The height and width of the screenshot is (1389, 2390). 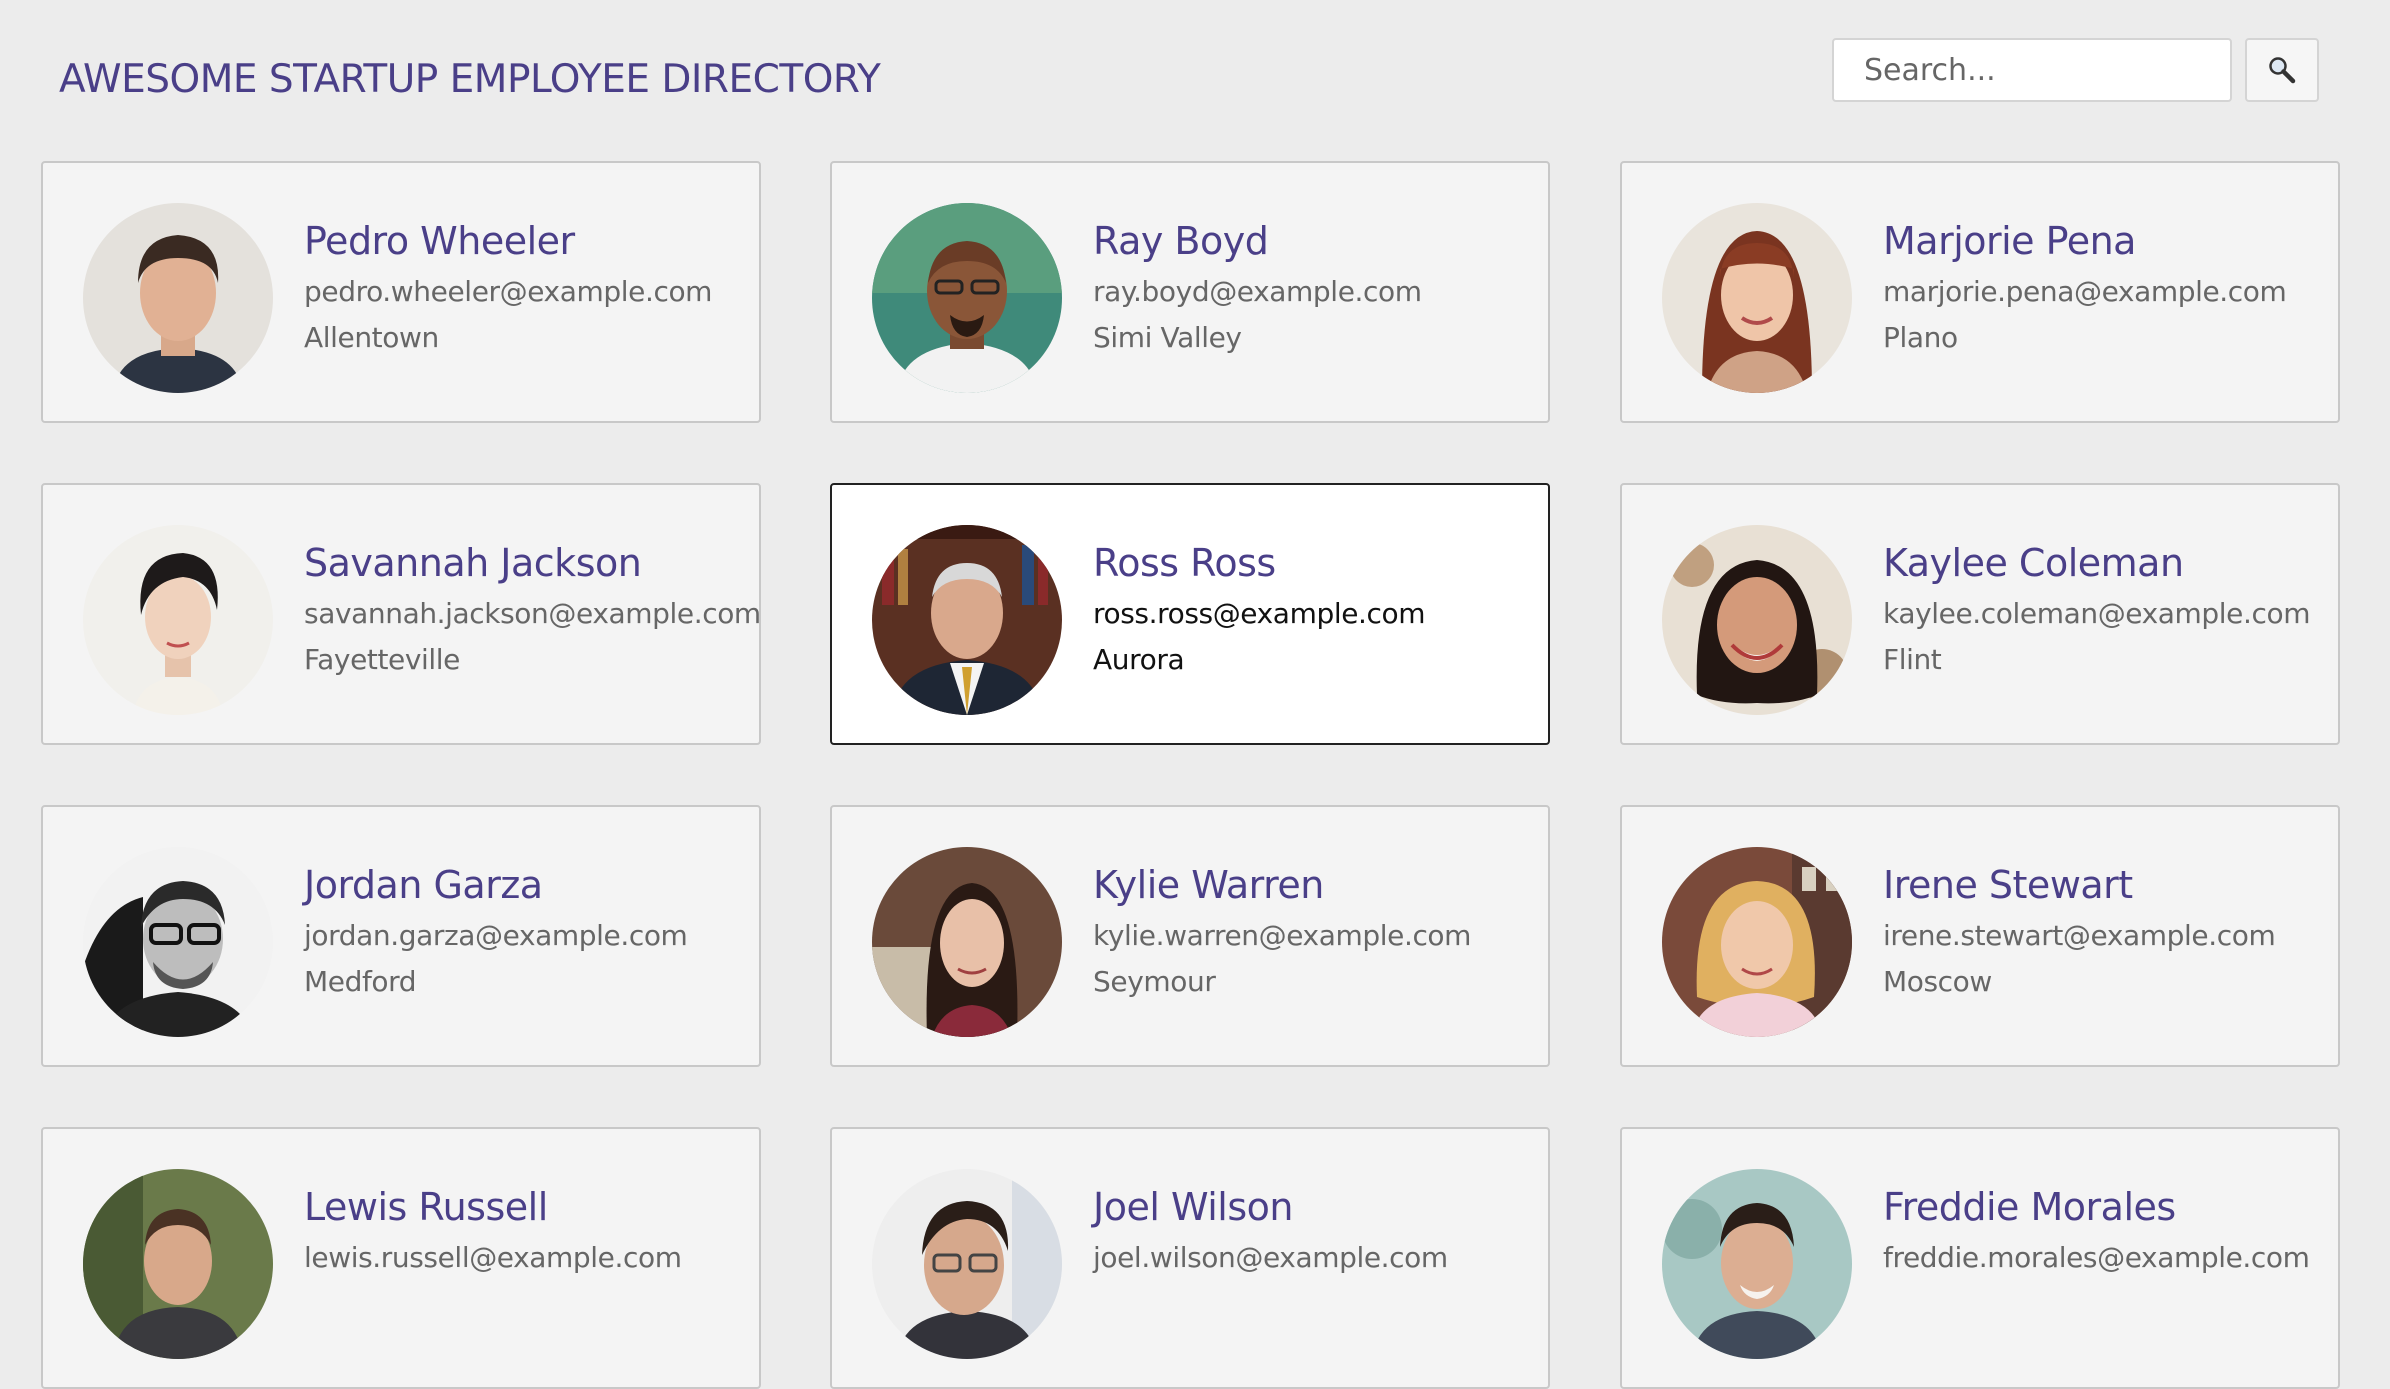 What do you see at coordinates (371, 337) in the screenshot?
I see `employee-city: Allentown` at bounding box center [371, 337].